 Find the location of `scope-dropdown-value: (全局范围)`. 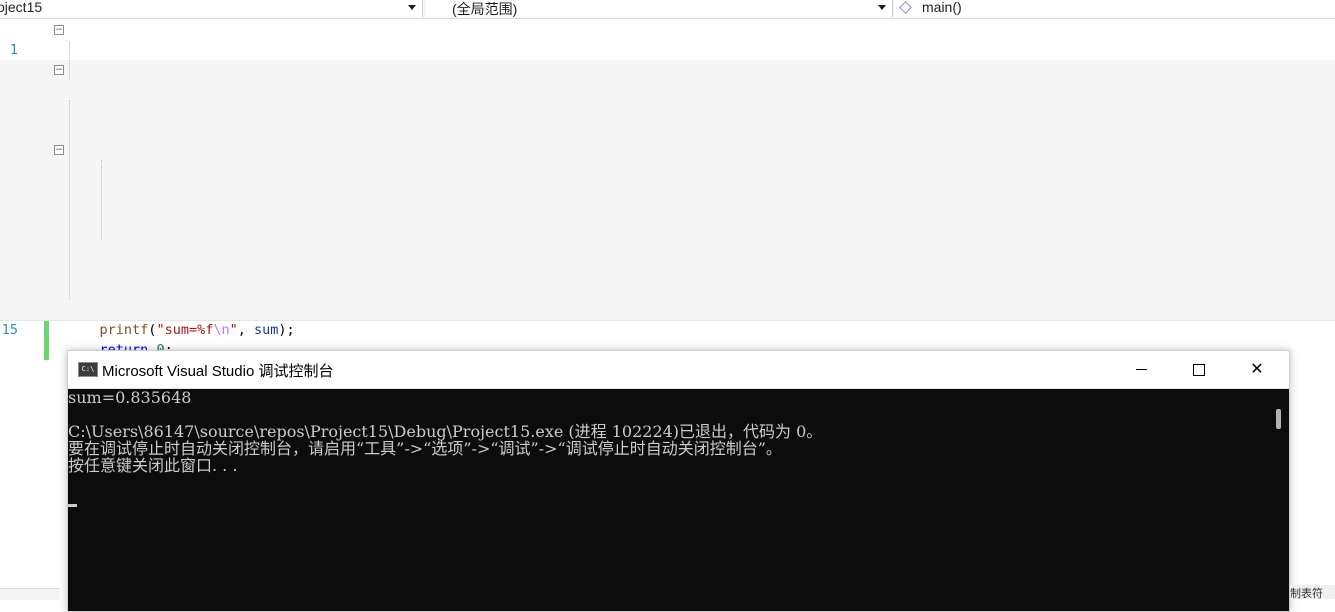

scope-dropdown-value: (全局范围) is located at coordinates (485, 9).